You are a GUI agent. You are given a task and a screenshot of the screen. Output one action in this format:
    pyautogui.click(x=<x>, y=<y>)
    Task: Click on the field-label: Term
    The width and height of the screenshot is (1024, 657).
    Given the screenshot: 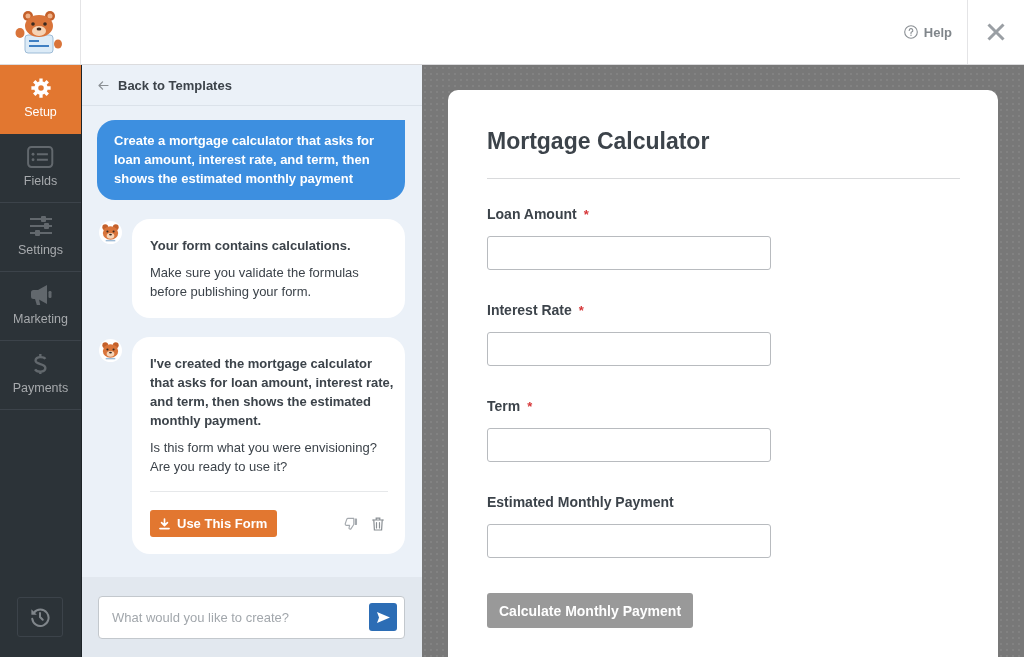 What is the action you would take?
    pyautogui.click(x=504, y=406)
    